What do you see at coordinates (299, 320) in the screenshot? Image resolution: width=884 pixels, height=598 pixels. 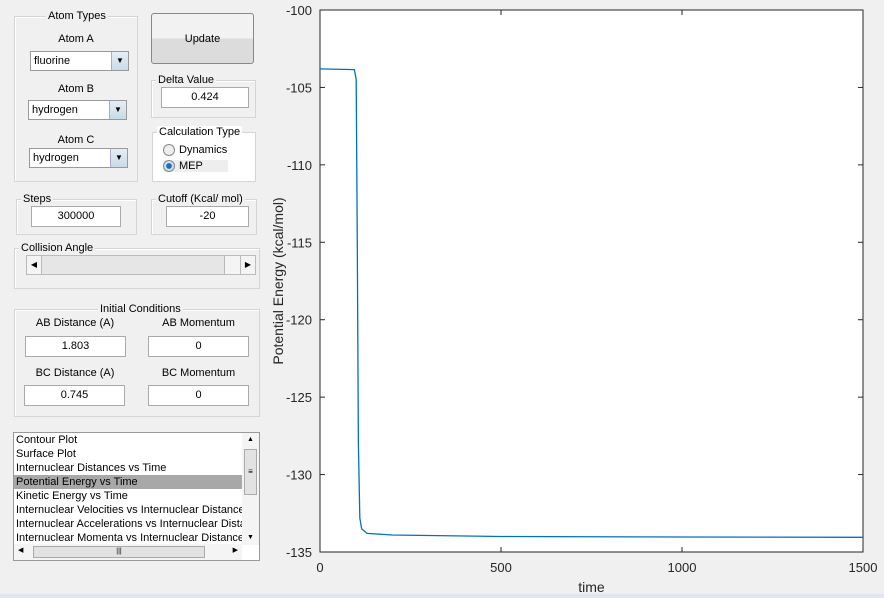 I see `y-tick-label: -120` at bounding box center [299, 320].